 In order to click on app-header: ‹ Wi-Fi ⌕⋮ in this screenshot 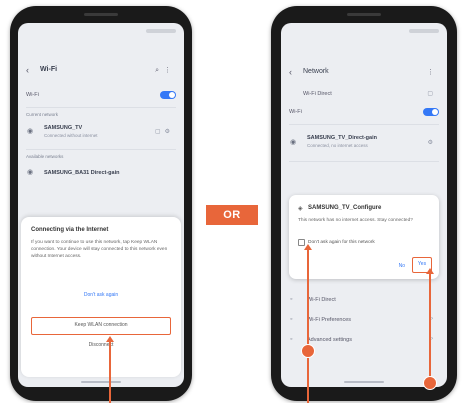, I will do `click(101, 72)`.